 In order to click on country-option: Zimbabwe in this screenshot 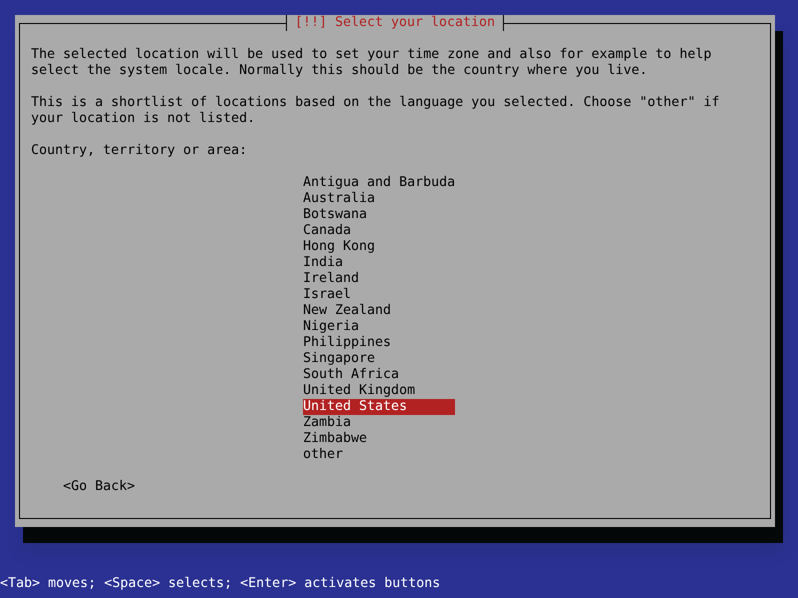, I will do `click(379, 439)`.